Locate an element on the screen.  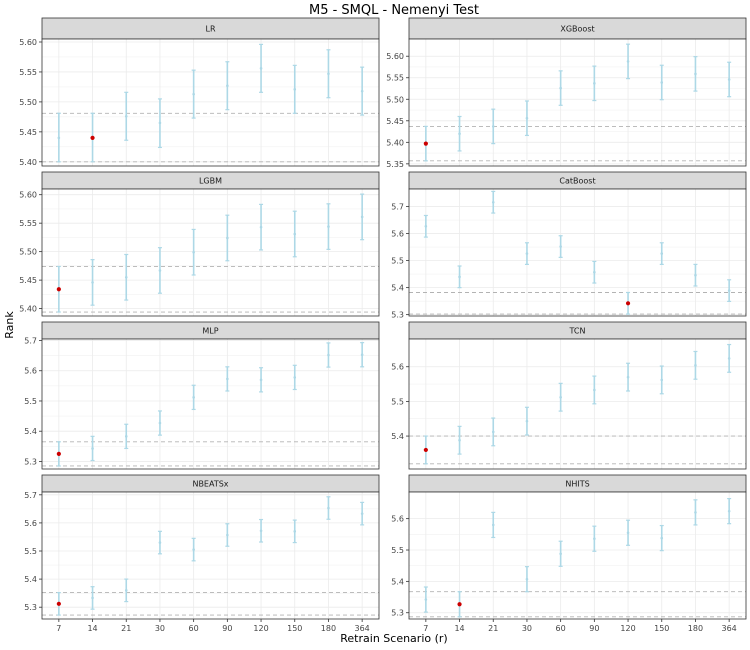
strip-label-lgbm: LGBM is located at coordinates (210, 181).